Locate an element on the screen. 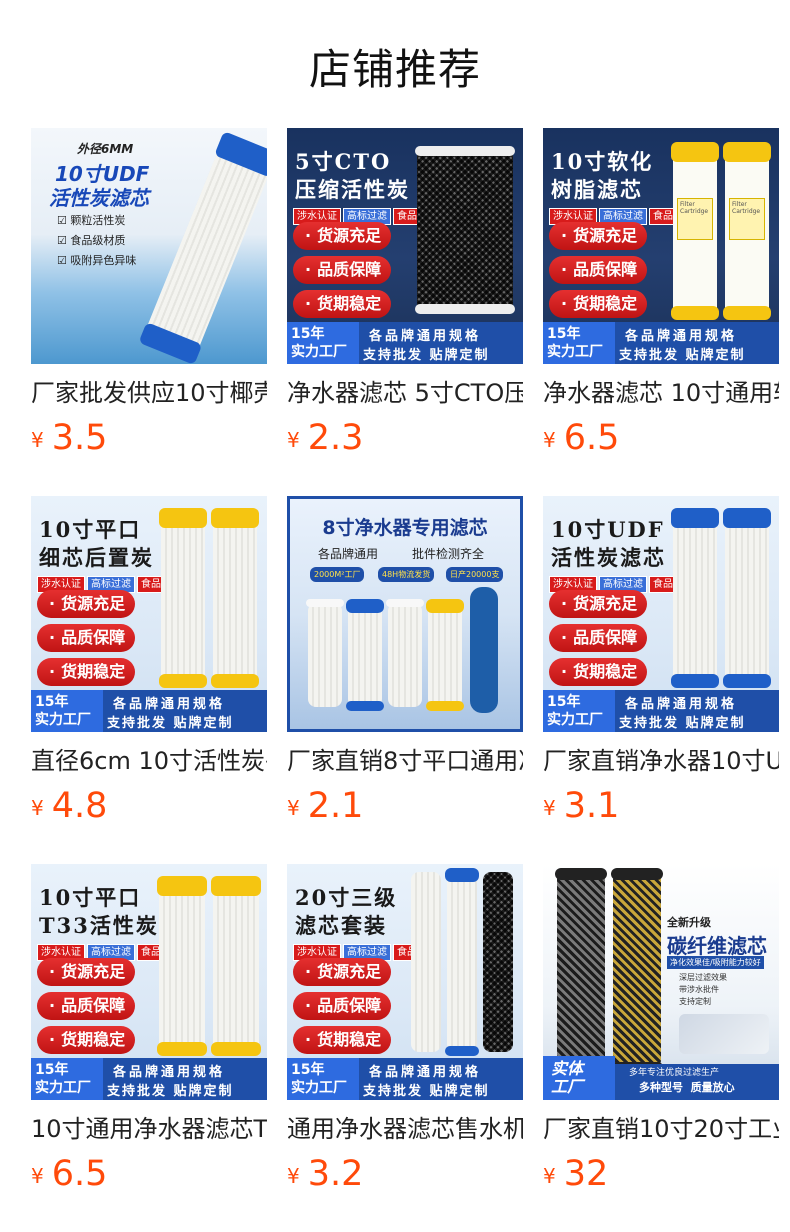 This screenshot has height=1232, width=790. product-price: ¥3.5 is located at coordinates (69, 441).